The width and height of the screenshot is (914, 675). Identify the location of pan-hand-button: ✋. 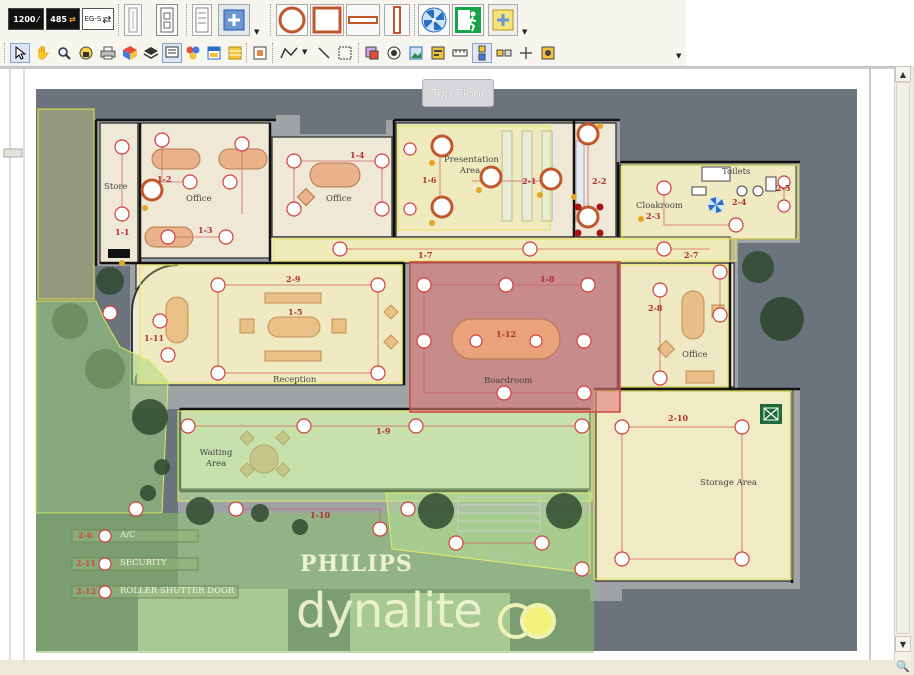
(43, 53).